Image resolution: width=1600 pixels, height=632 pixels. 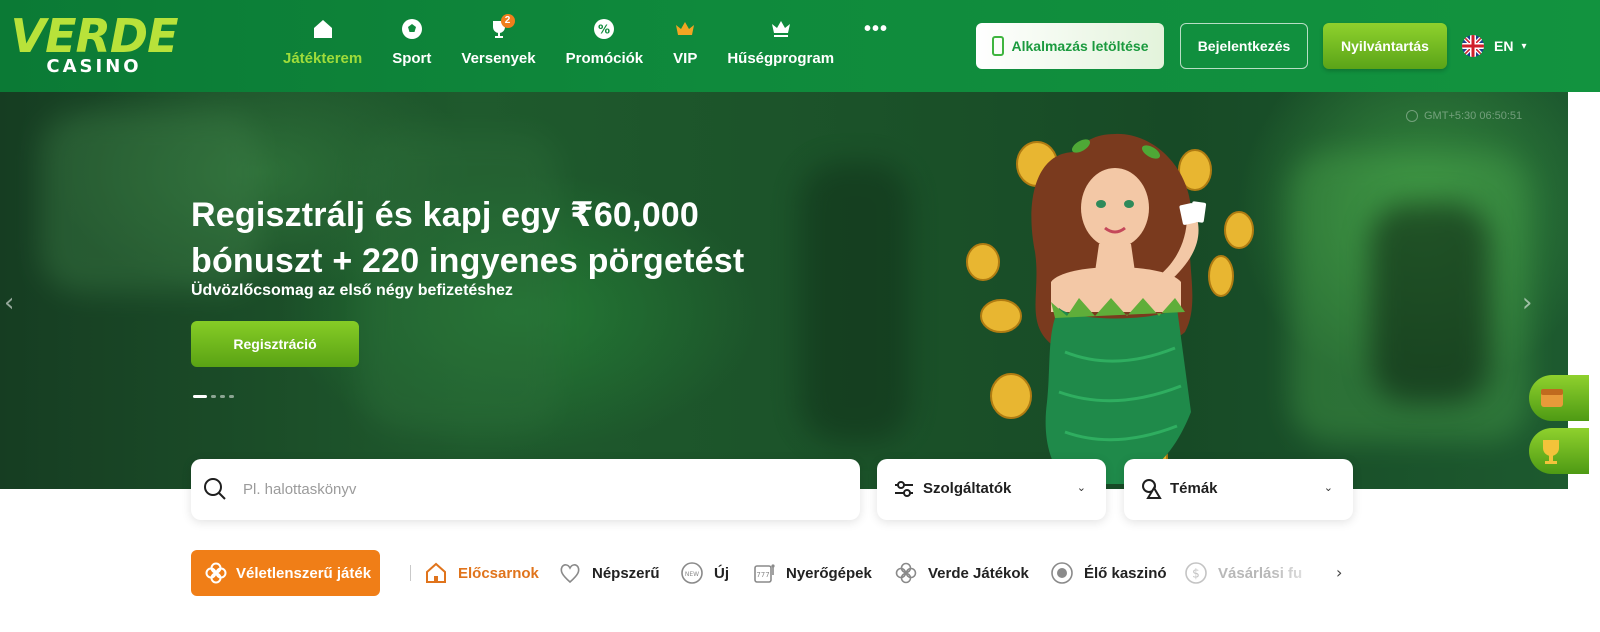 What do you see at coordinates (304, 573) in the screenshot?
I see `random-game-label: Véletlenszerű játék` at bounding box center [304, 573].